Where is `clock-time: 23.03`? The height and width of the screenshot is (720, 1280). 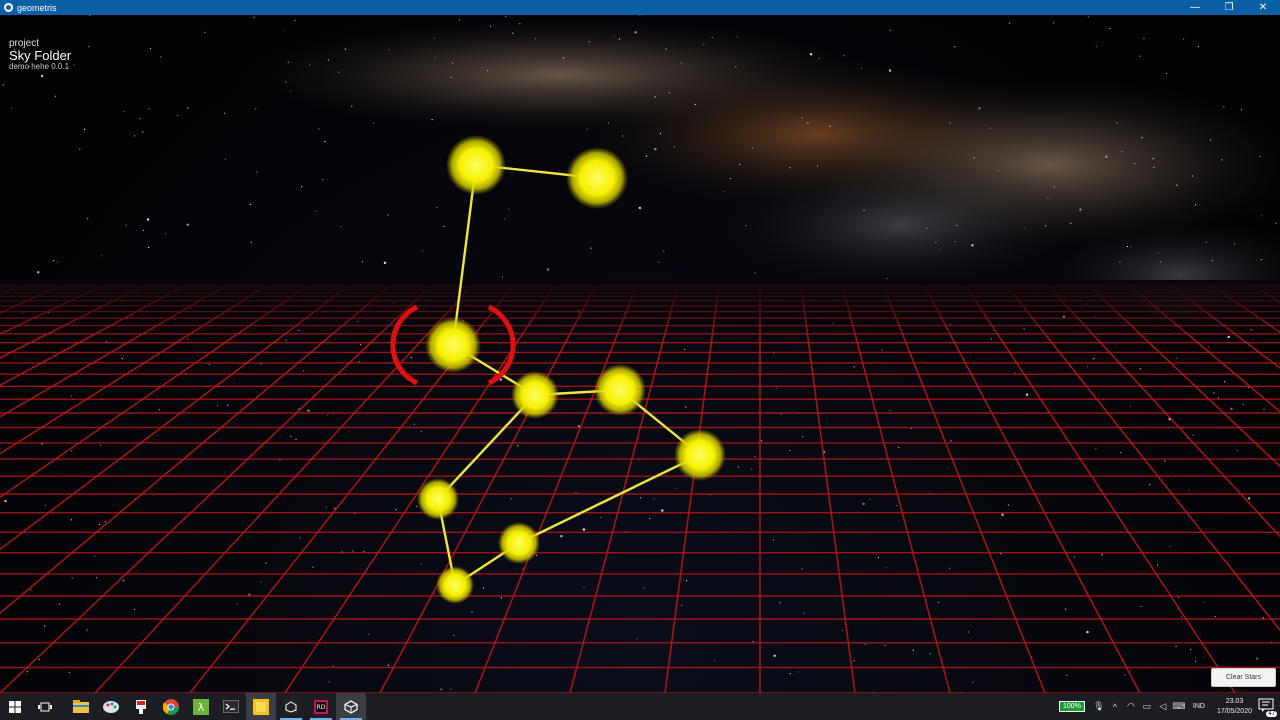
clock-time: 23.03 is located at coordinates (1234, 702).